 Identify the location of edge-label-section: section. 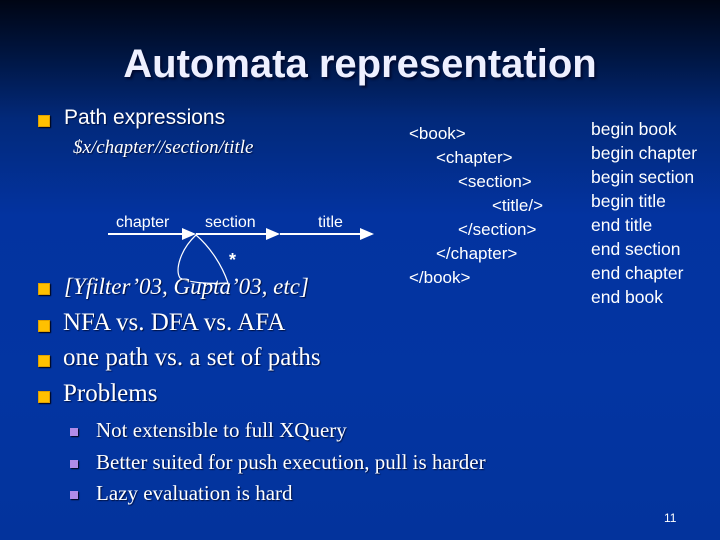
(230, 222).